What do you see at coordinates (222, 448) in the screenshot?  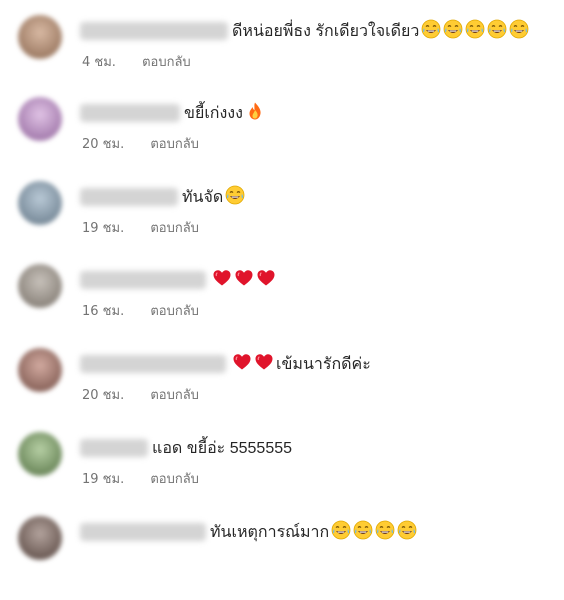 I see `comment-text: แอด ขยี้อ่ะ 5555555` at bounding box center [222, 448].